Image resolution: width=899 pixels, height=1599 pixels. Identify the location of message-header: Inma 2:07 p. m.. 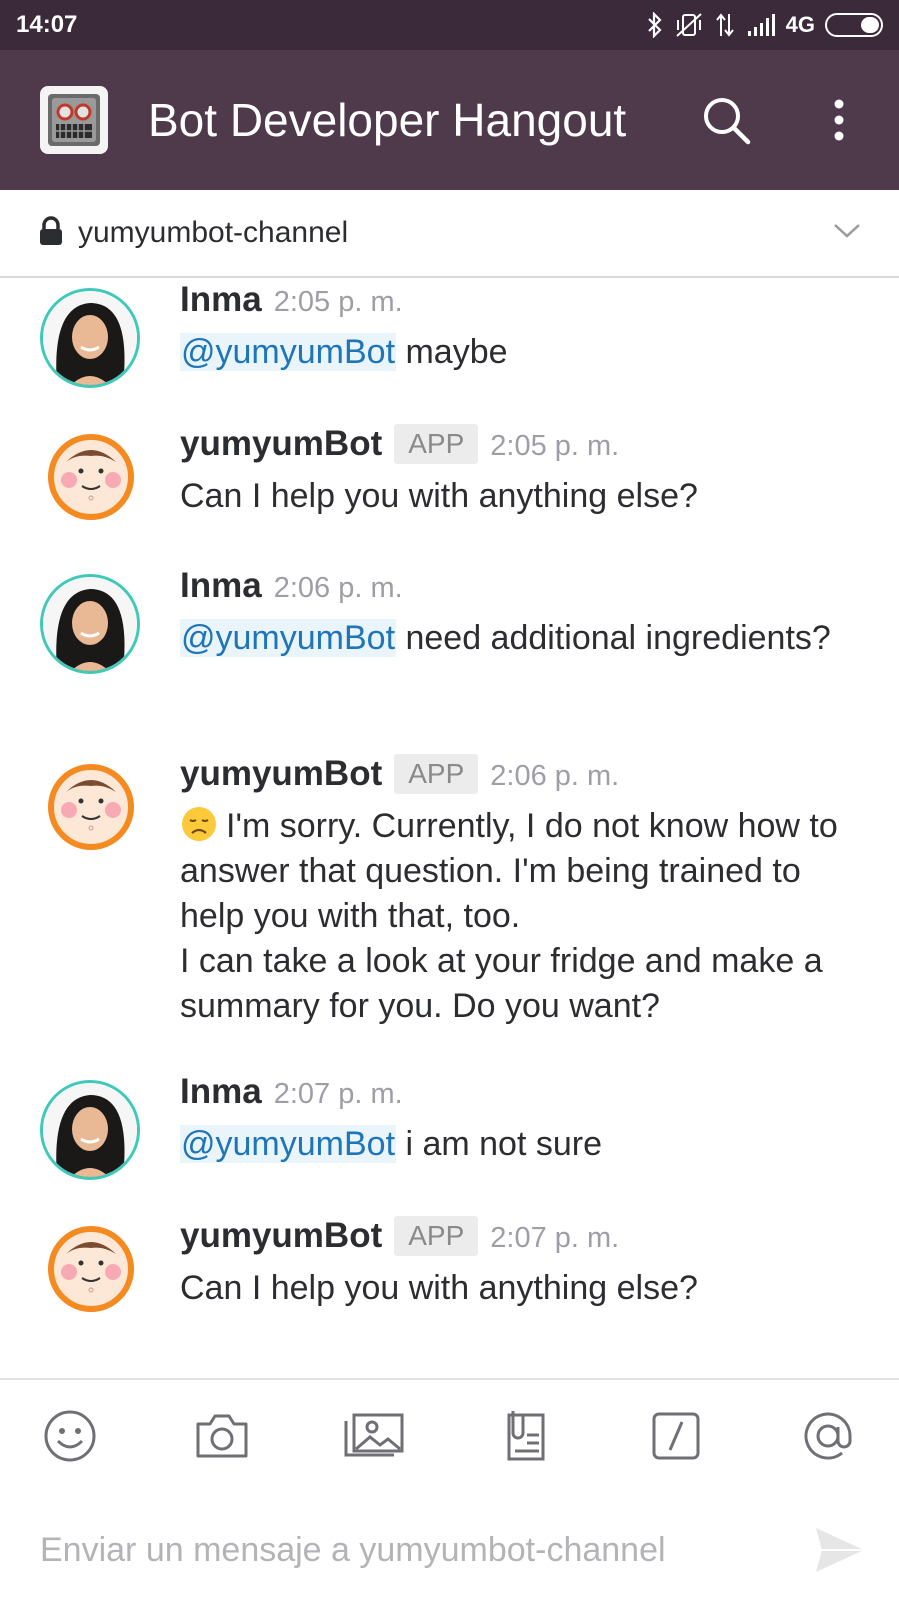
(520, 1095).